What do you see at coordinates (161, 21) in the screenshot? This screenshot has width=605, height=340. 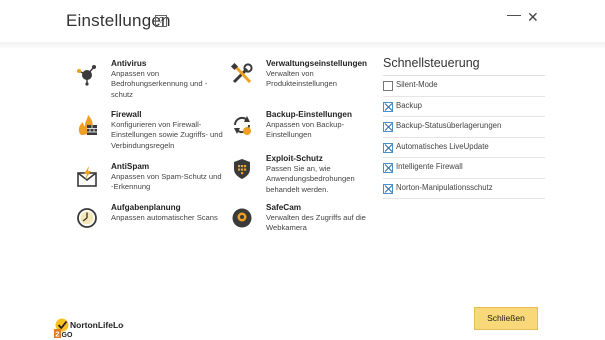 I see `help-icon: ?` at bounding box center [161, 21].